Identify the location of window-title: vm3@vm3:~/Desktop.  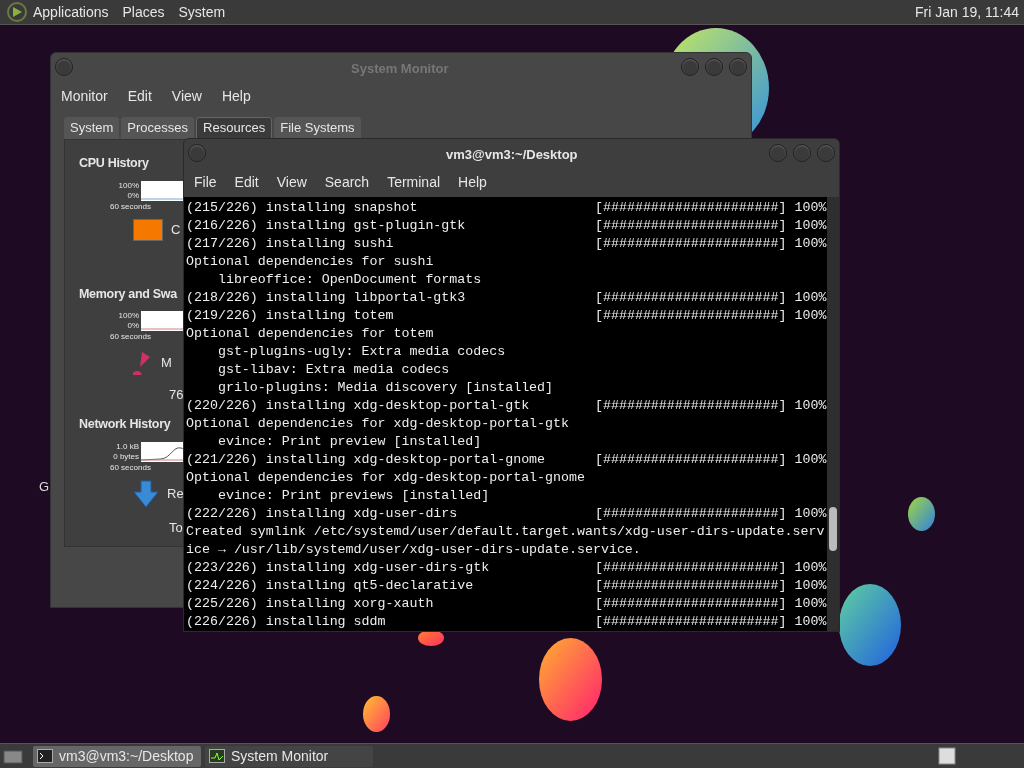
(512, 155).